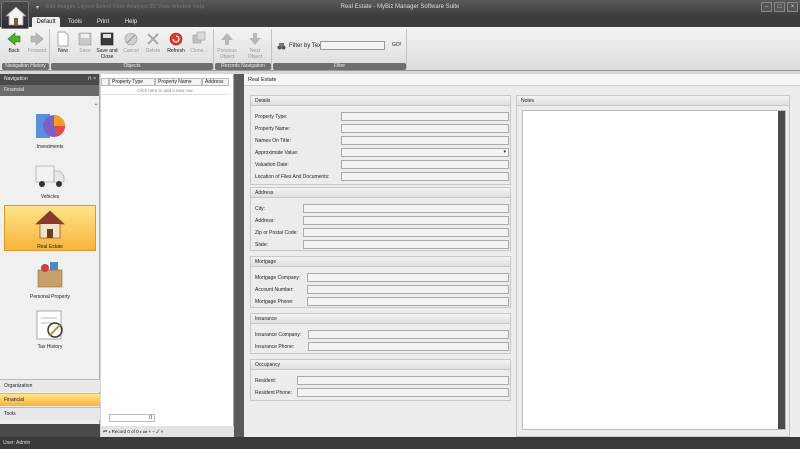 This screenshot has height=449, width=800. What do you see at coordinates (92, 79) in the screenshot?
I see `pin-close-icon: ⊓ ×` at bounding box center [92, 79].